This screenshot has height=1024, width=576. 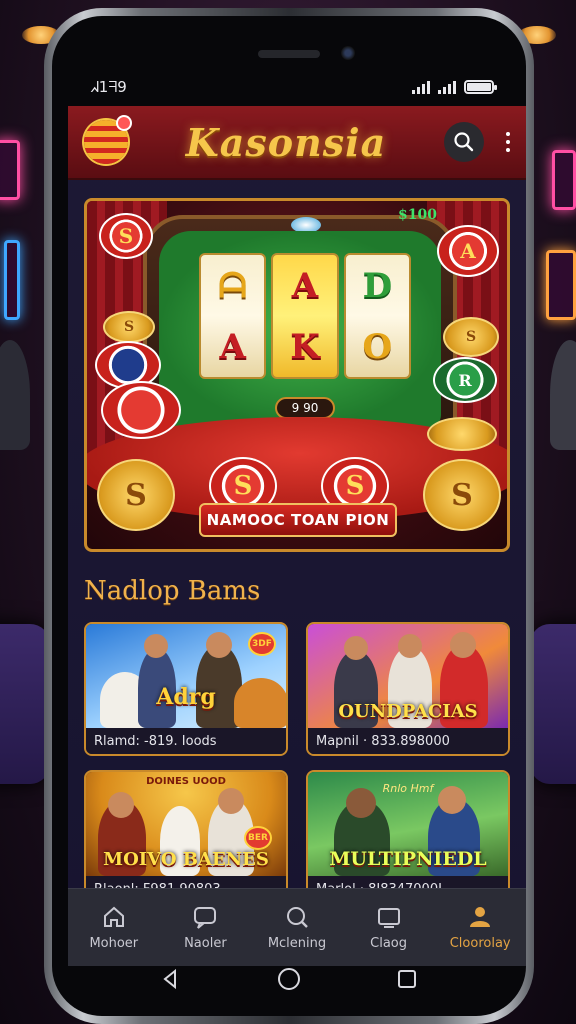 I want to click on tv-icon, so click(x=389, y=917).